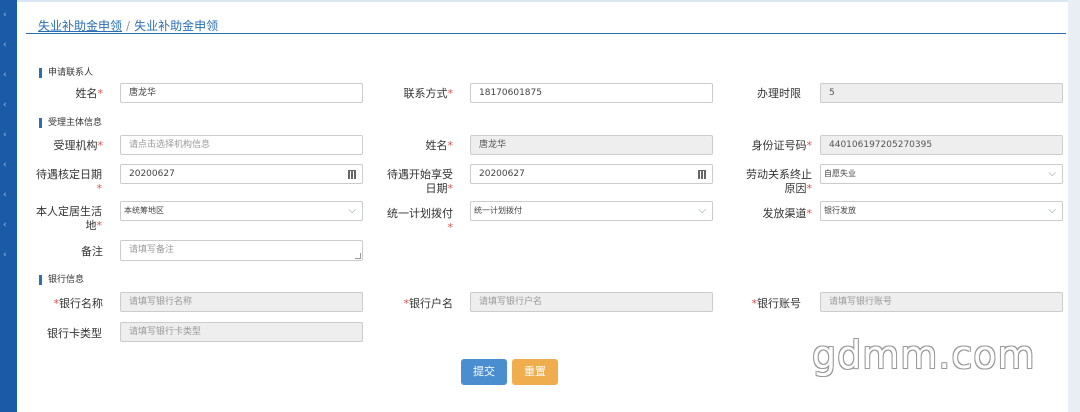  I want to click on residence-value: 本统筹地区, so click(144, 210).